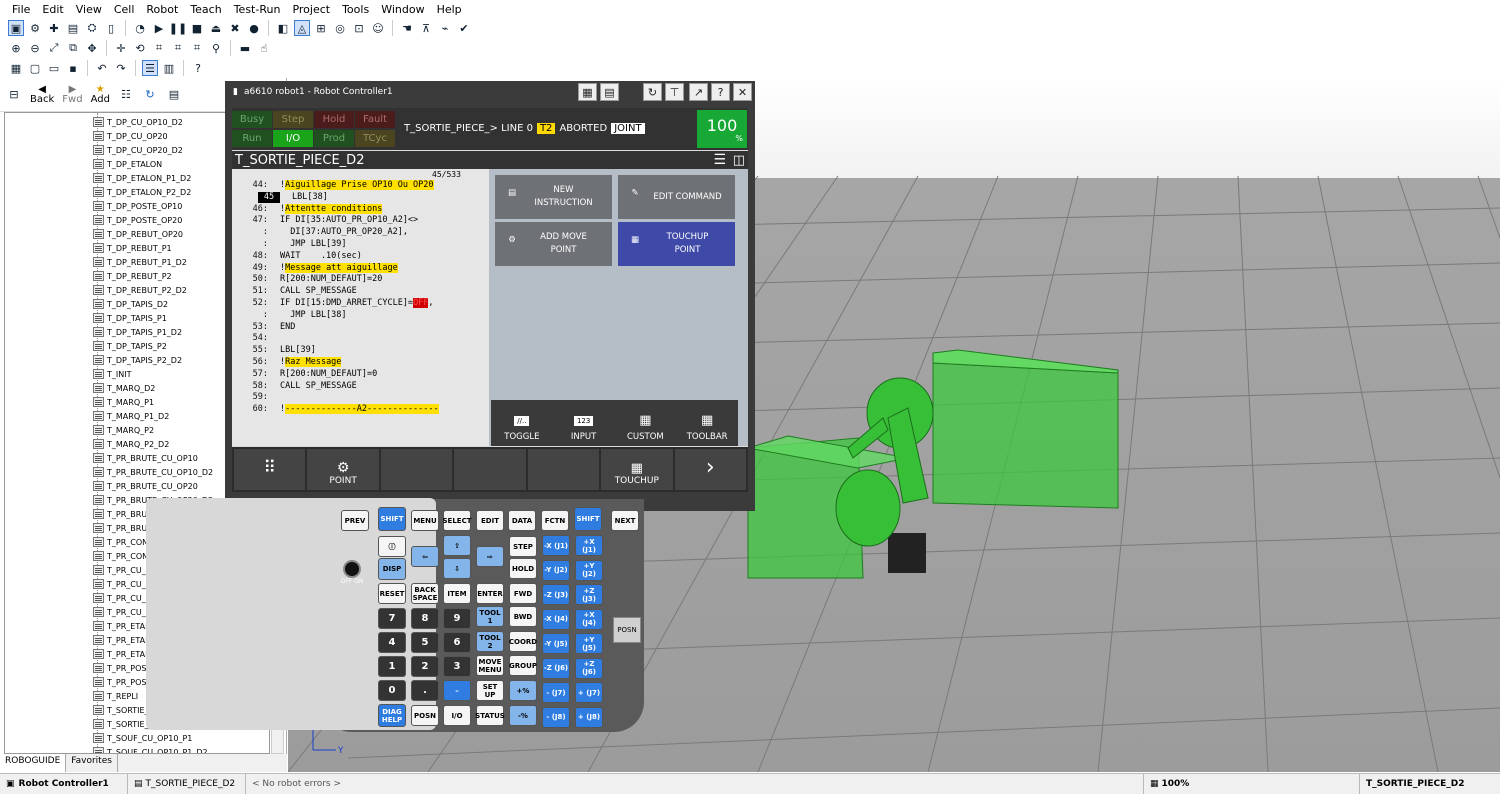 This screenshot has width=1500, height=794. What do you see at coordinates (652, 92) in the screenshot?
I see `pendant-refresh-icon: ↻` at bounding box center [652, 92].